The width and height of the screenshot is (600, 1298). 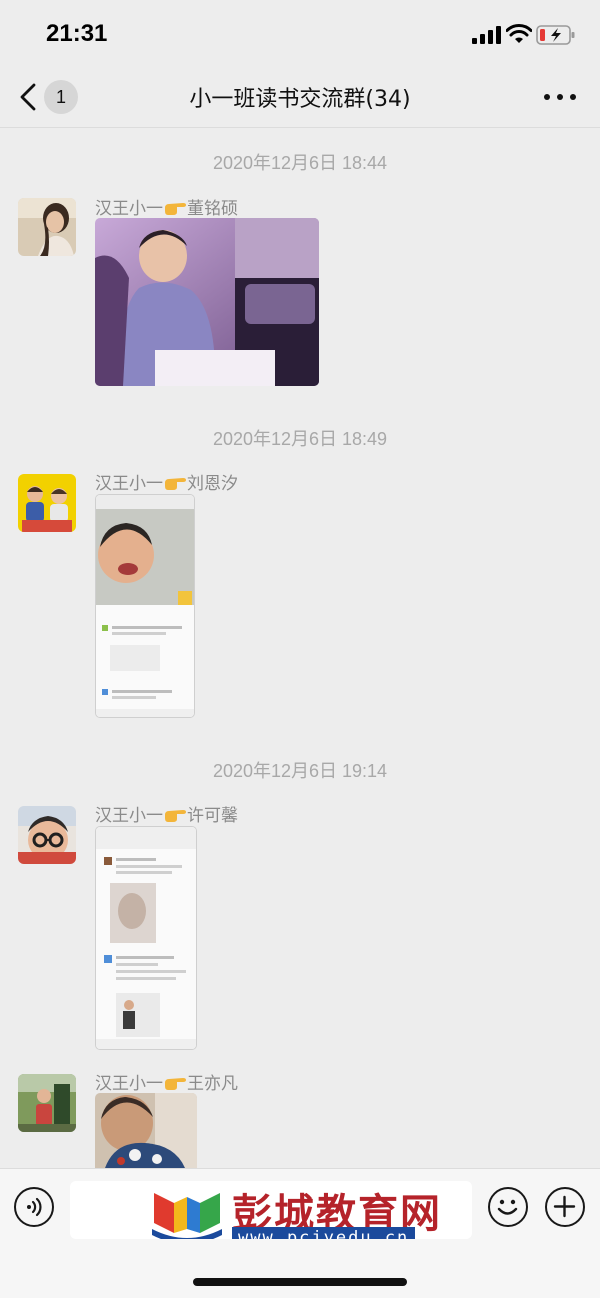 I want to click on more-actions-button, so click(x=565, y=1207).